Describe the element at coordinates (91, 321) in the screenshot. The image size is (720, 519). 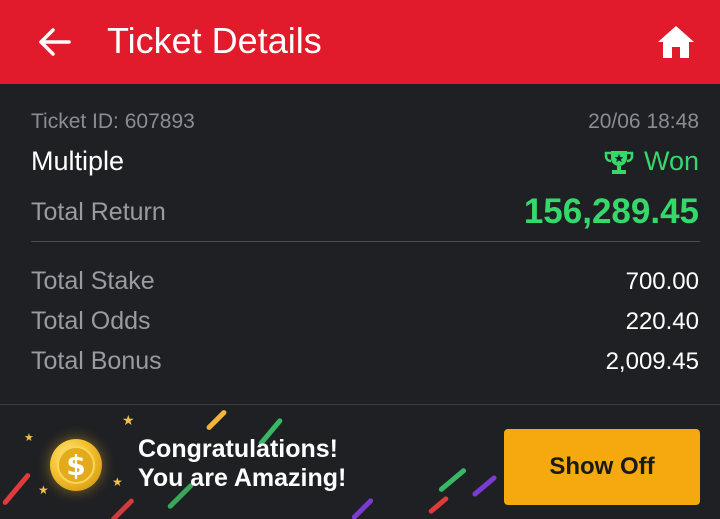
I see `detail-label: Total Odds` at that location.